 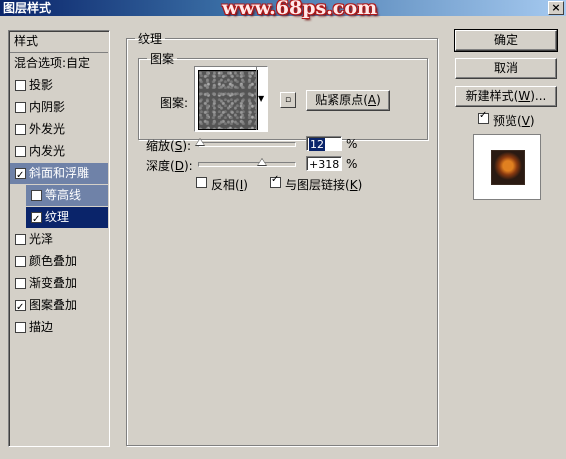 What do you see at coordinates (41, 85) in the screenshot?
I see `sidebar-item-label: 投影` at bounding box center [41, 85].